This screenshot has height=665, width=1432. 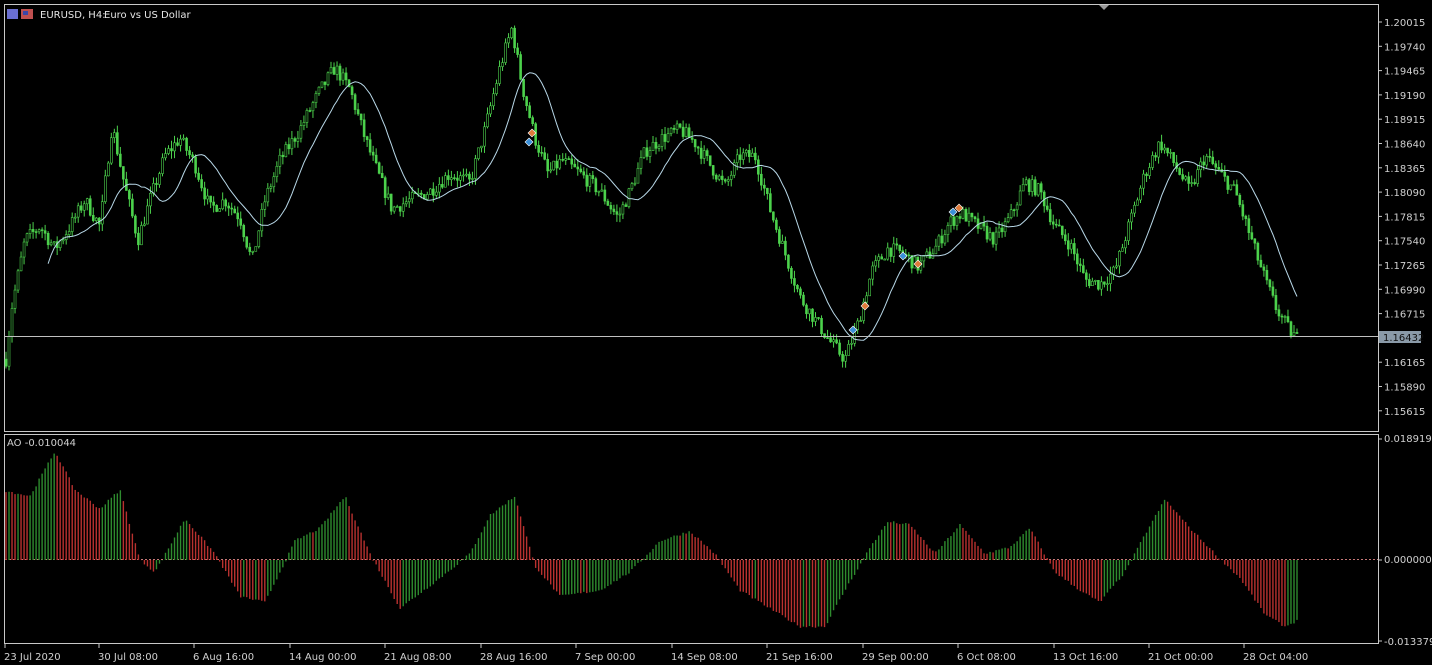 What do you see at coordinates (1180, 657) in the screenshot?
I see `time-tick-label: 21 Oct 00:00` at bounding box center [1180, 657].